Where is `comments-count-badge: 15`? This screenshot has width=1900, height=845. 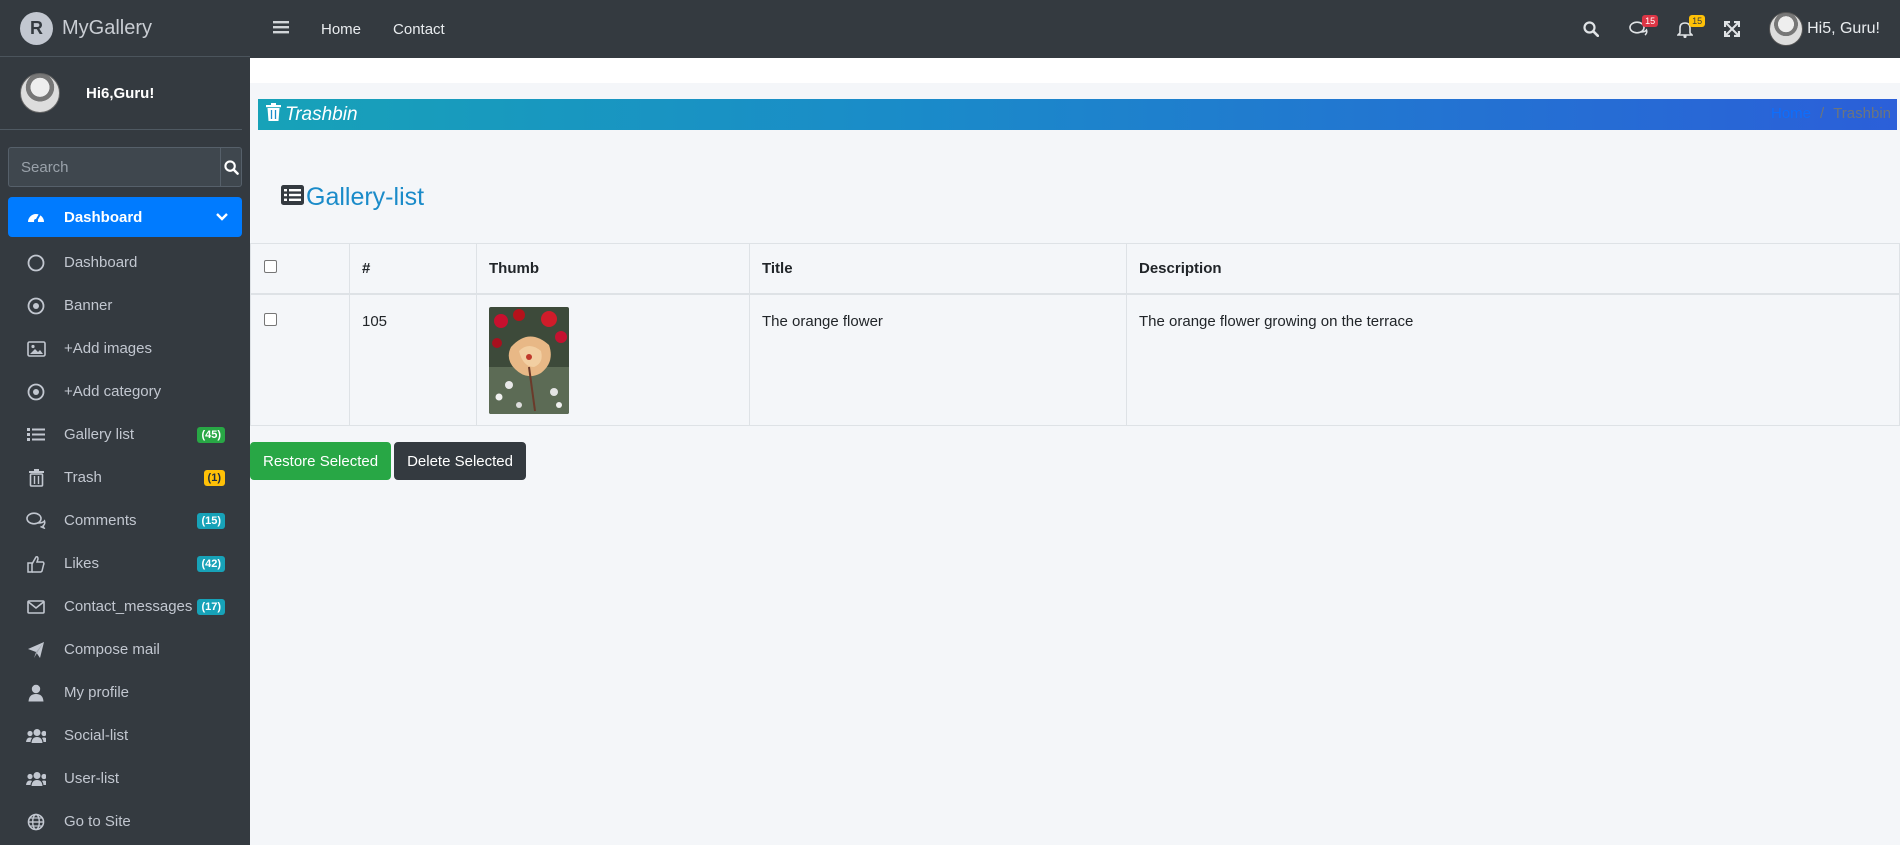 comments-count-badge: 15 is located at coordinates (1650, 21).